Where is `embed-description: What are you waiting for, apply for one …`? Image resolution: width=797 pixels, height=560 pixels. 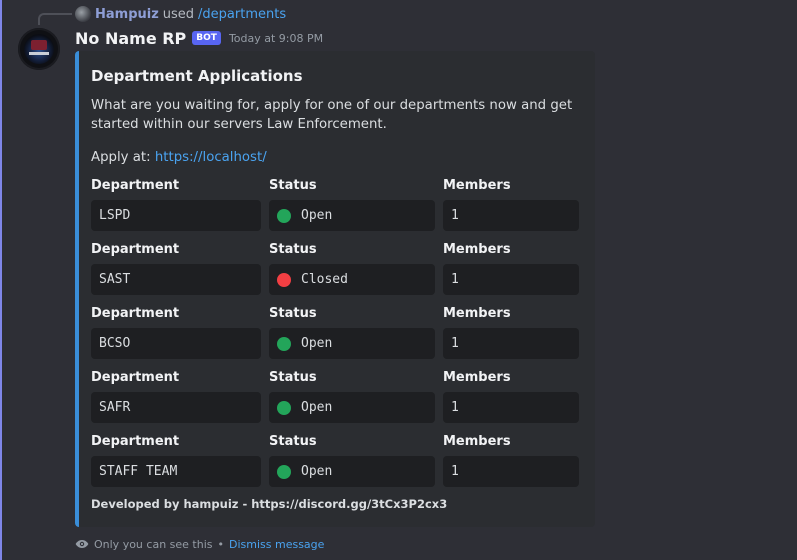 embed-description: What are you waiting for, apply for one … is located at coordinates (332, 115).